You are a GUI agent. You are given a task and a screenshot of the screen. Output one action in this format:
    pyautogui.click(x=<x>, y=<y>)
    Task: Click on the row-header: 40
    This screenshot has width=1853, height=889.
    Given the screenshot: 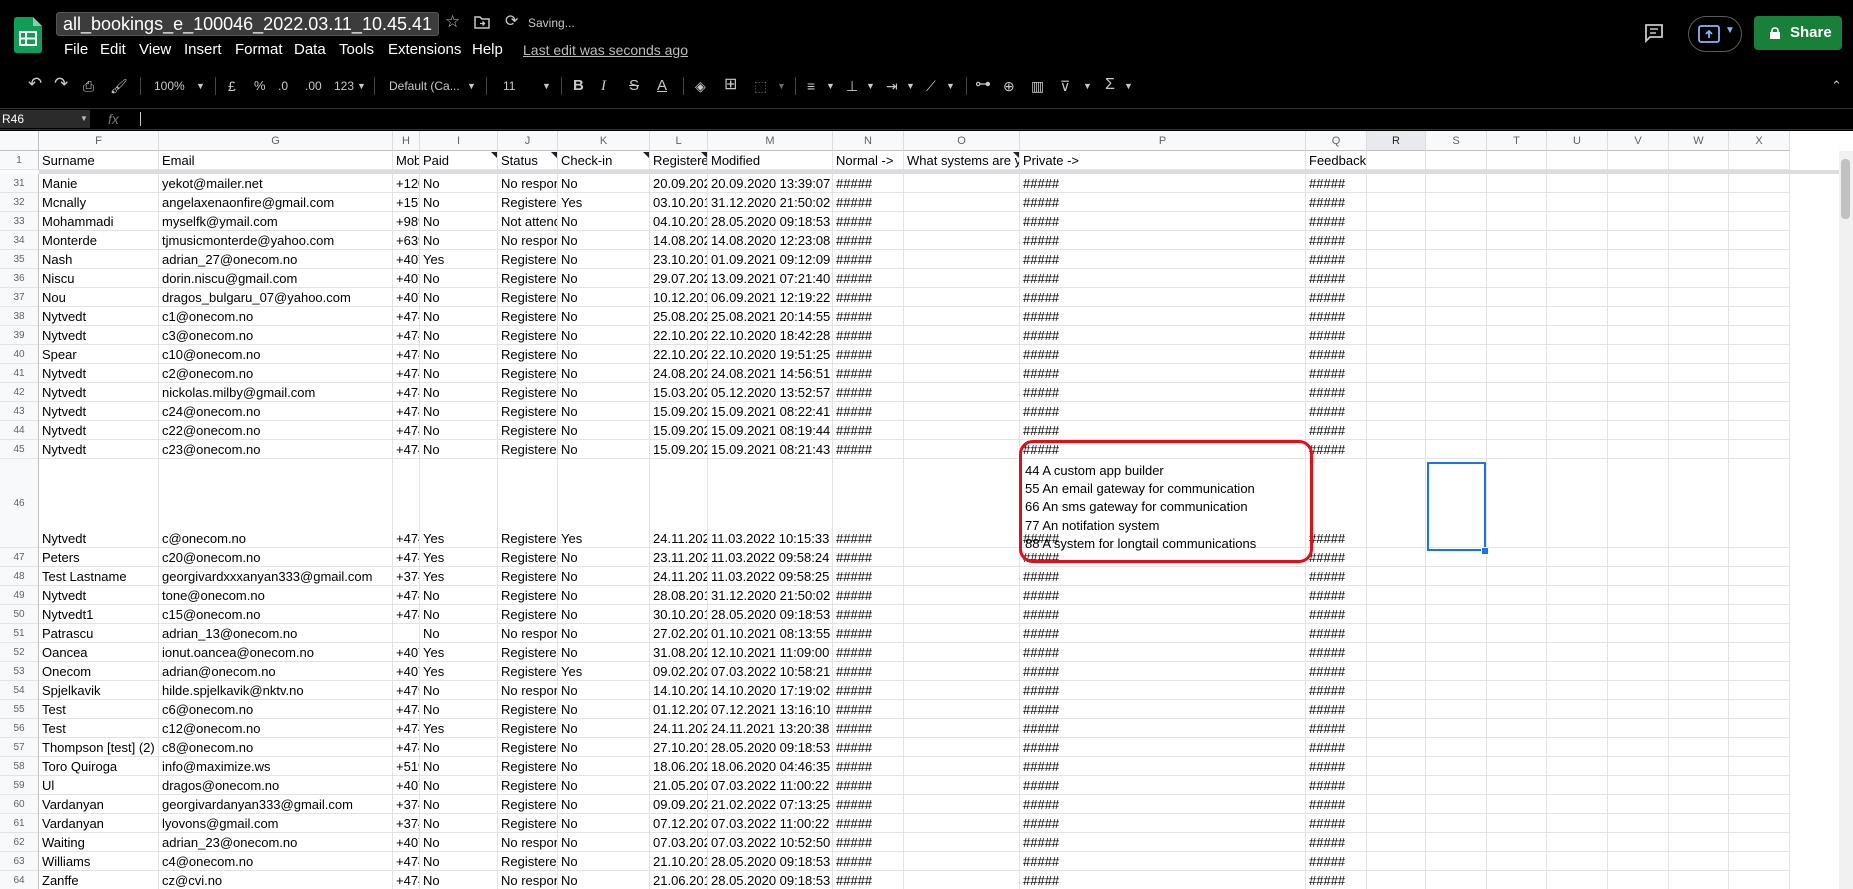 What is the action you would take?
    pyautogui.click(x=19, y=354)
    